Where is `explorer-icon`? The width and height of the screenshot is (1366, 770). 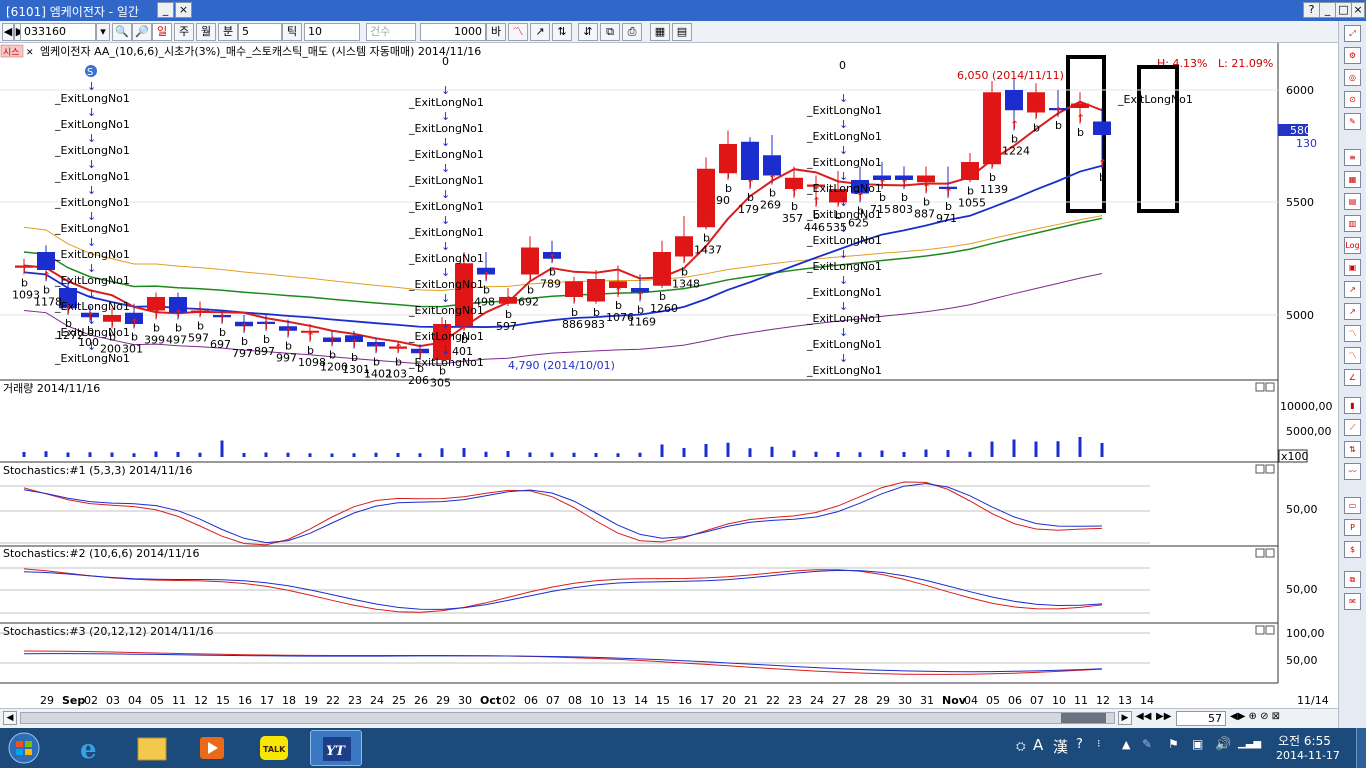
explorer-icon is located at coordinates (152, 748).